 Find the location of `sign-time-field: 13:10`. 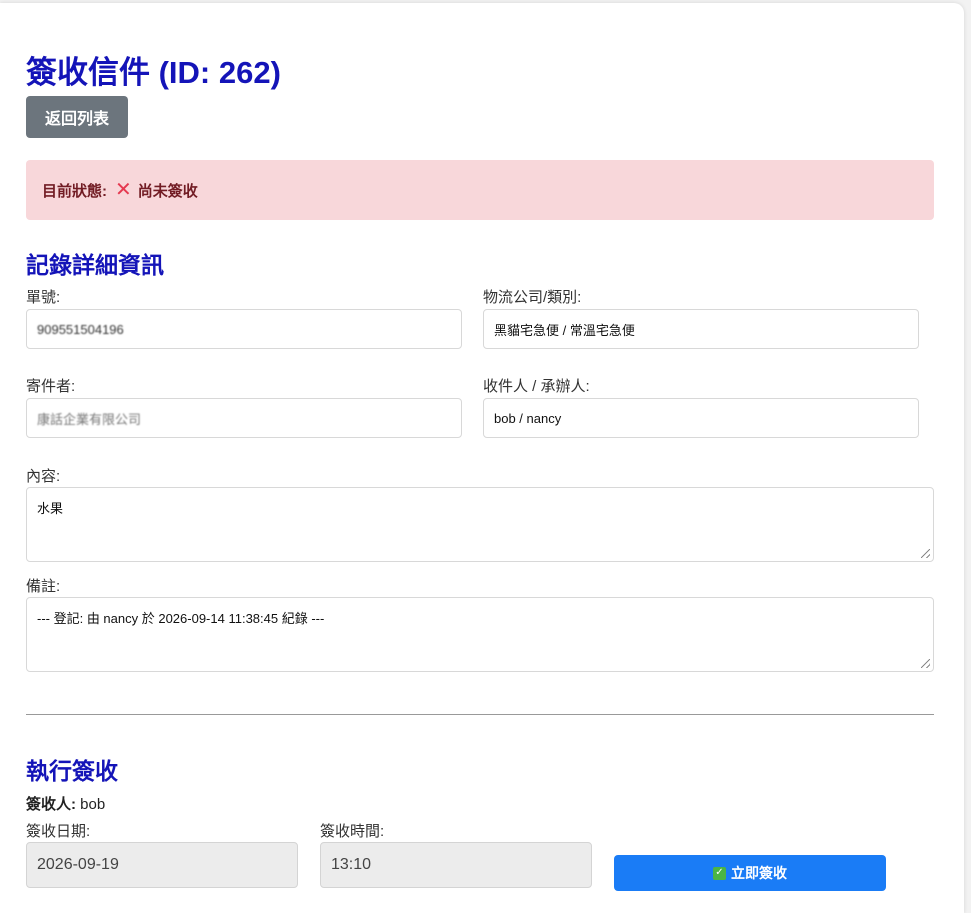

sign-time-field: 13:10 is located at coordinates (456, 865).